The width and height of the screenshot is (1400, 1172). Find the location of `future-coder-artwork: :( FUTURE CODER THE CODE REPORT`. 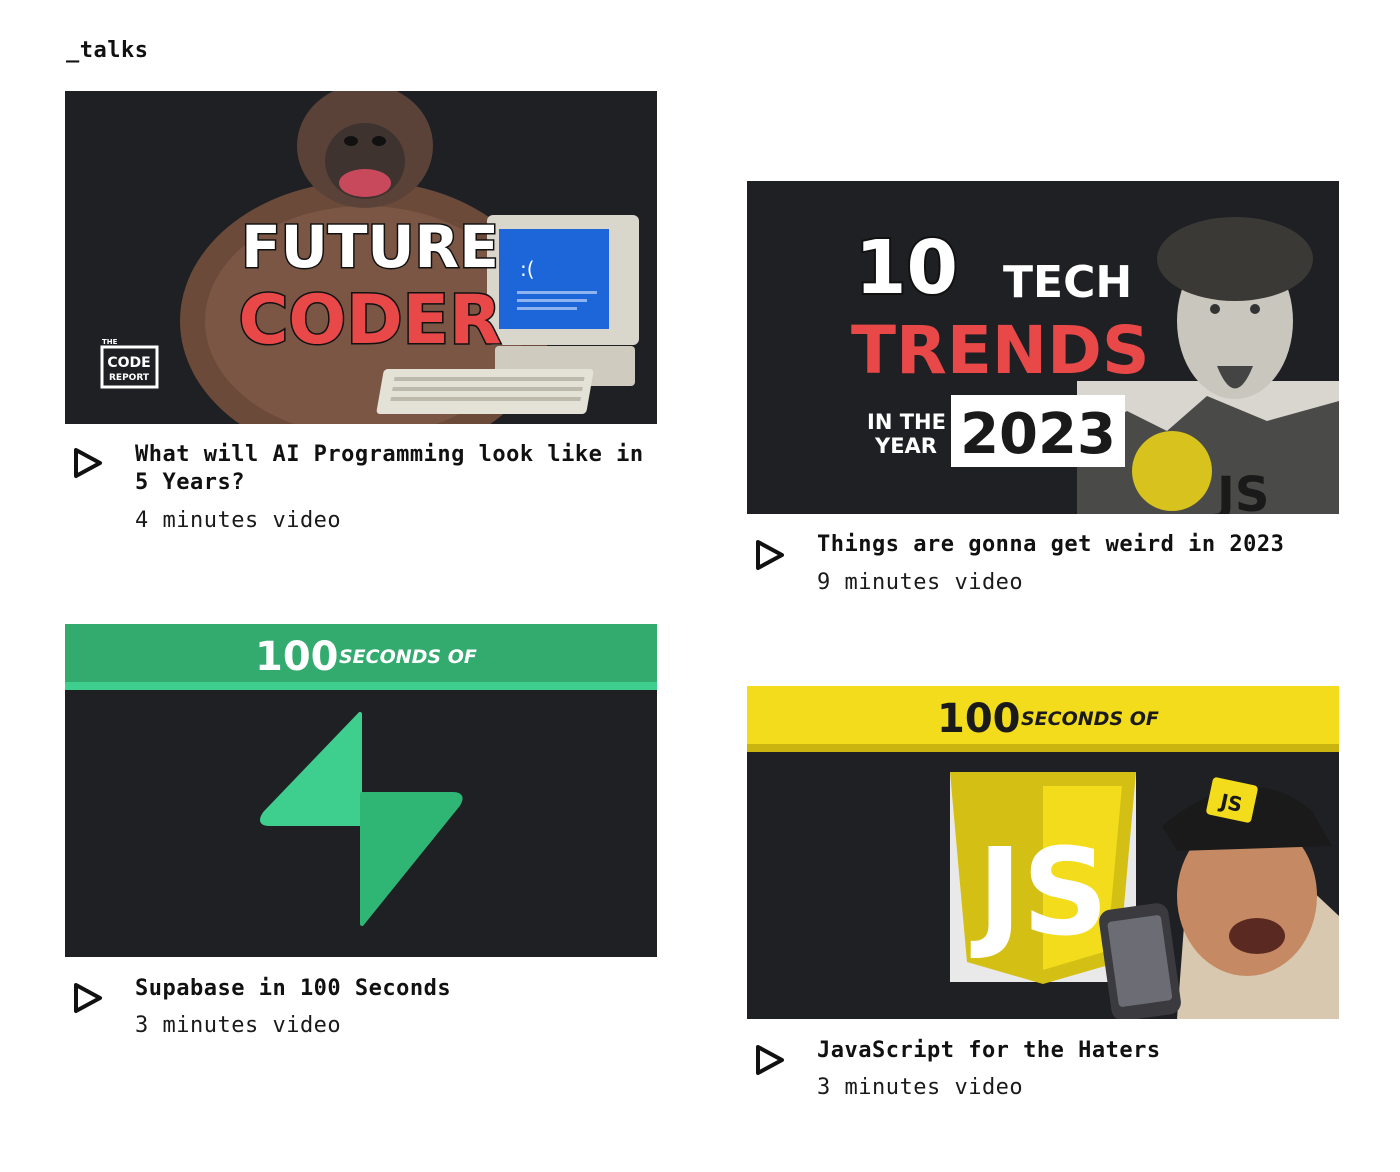

future-coder-artwork: :( FUTURE CODER THE CODE REPORT is located at coordinates (361, 257).